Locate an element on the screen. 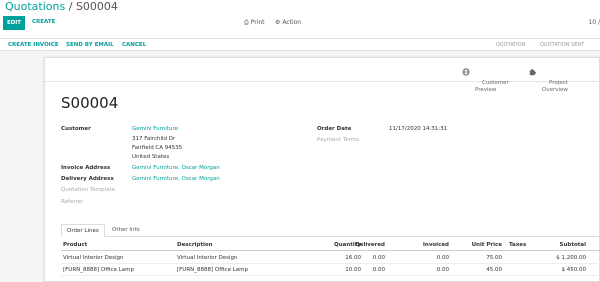  column-header: Product is located at coordinates (75, 245).